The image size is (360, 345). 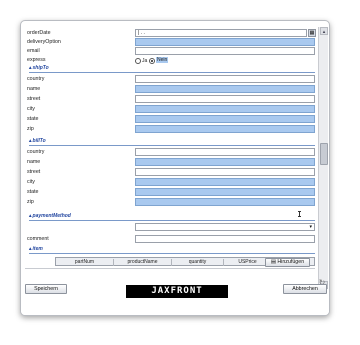 I want to click on shipto-country-input, so click(x=225, y=79).